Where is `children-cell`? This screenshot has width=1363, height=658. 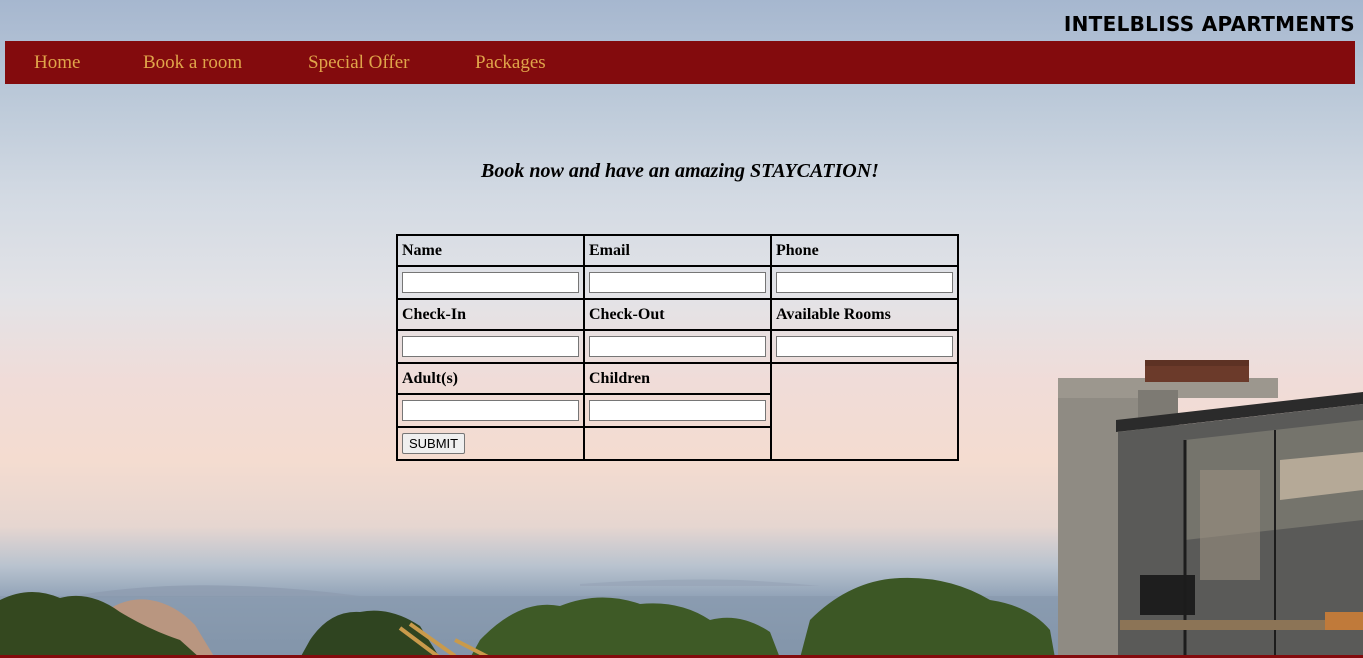 children-cell is located at coordinates (677, 410).